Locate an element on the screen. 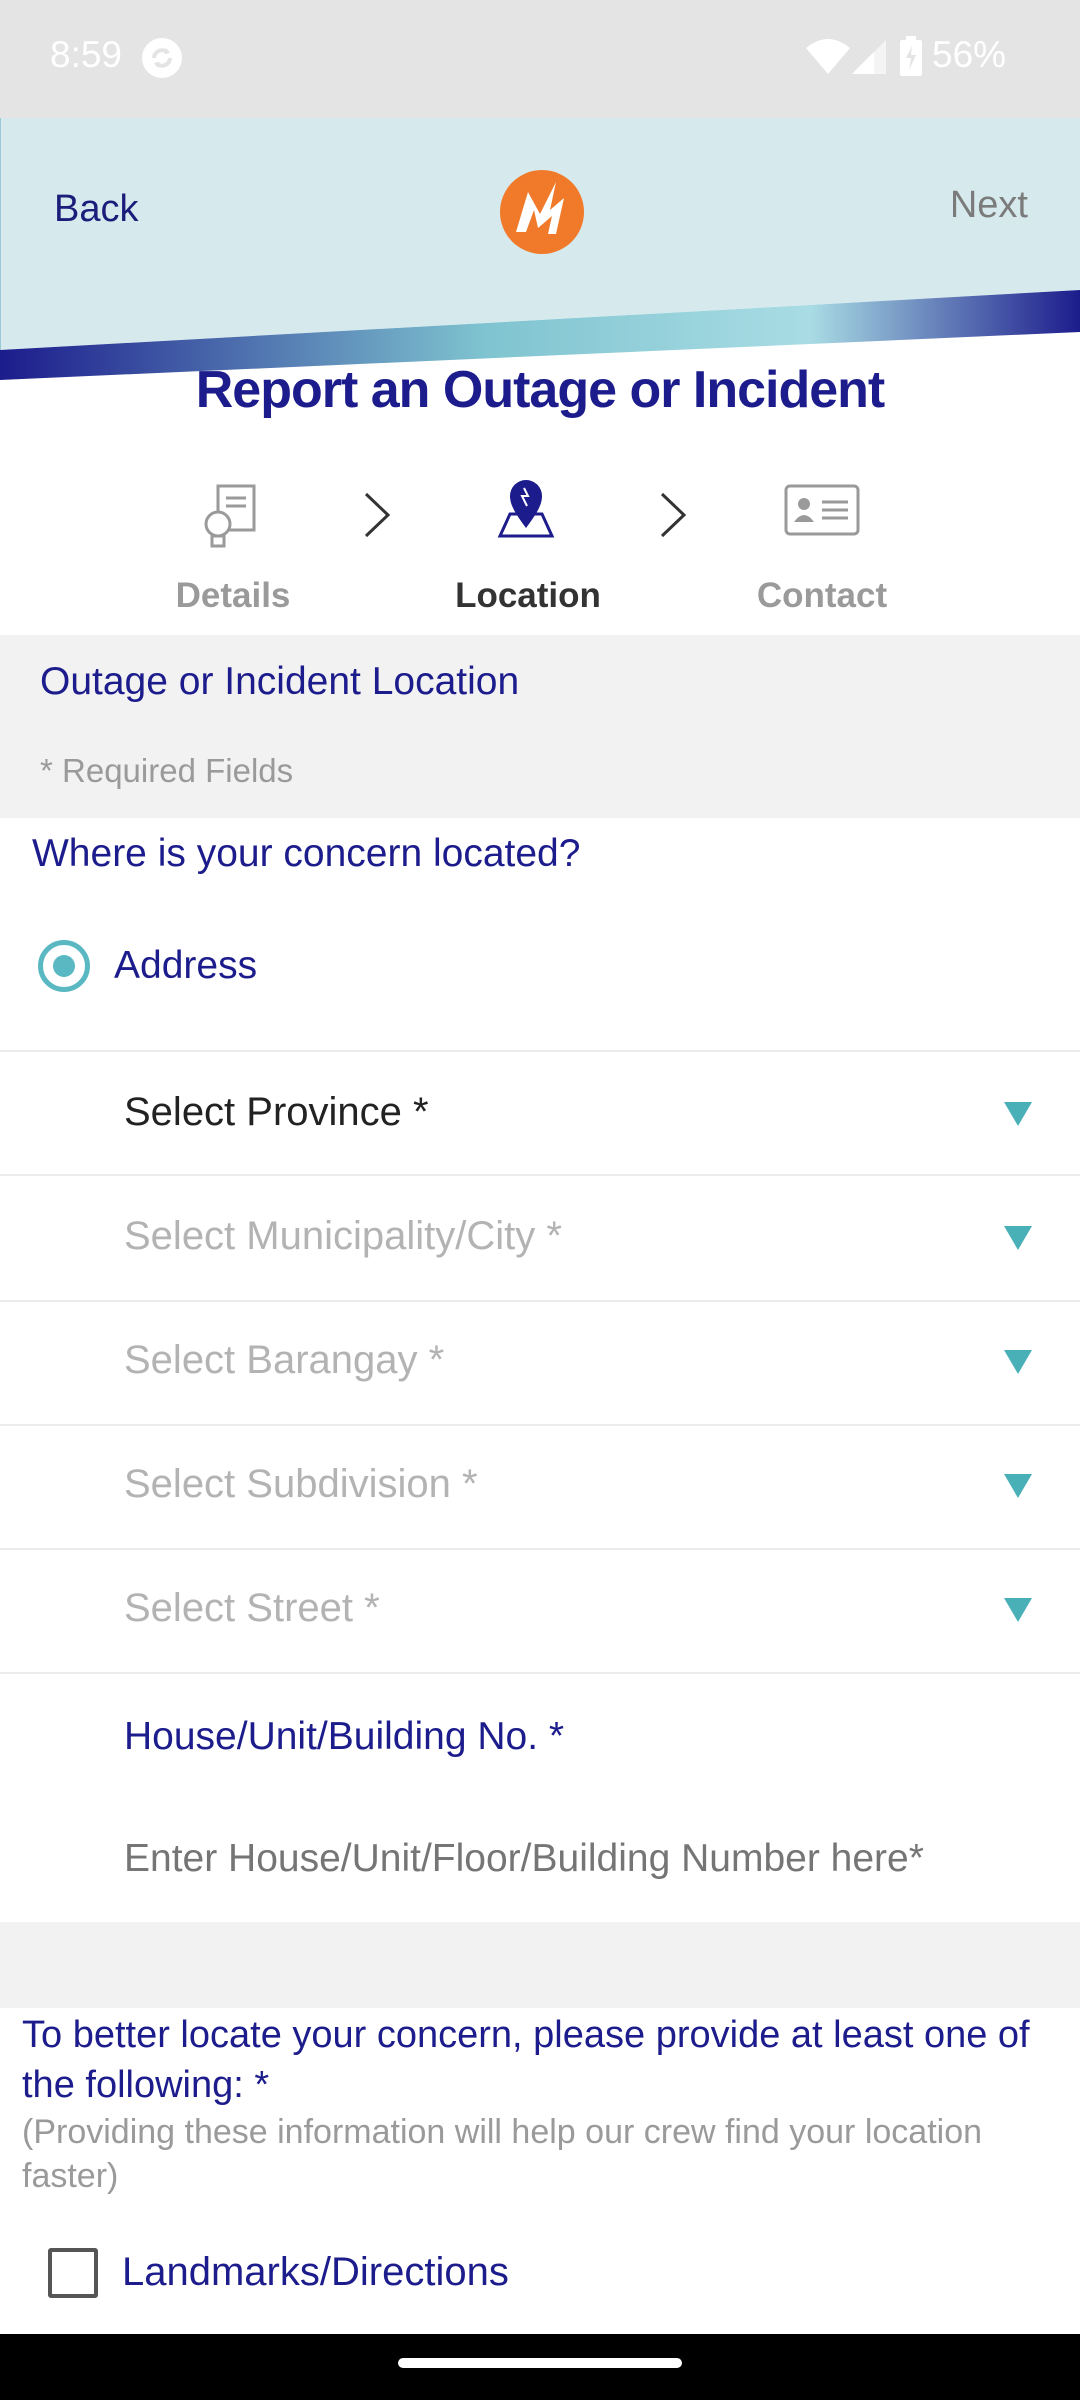  municipality-select-label: Select Municipality/City * is located at coordinates (343, 1236).